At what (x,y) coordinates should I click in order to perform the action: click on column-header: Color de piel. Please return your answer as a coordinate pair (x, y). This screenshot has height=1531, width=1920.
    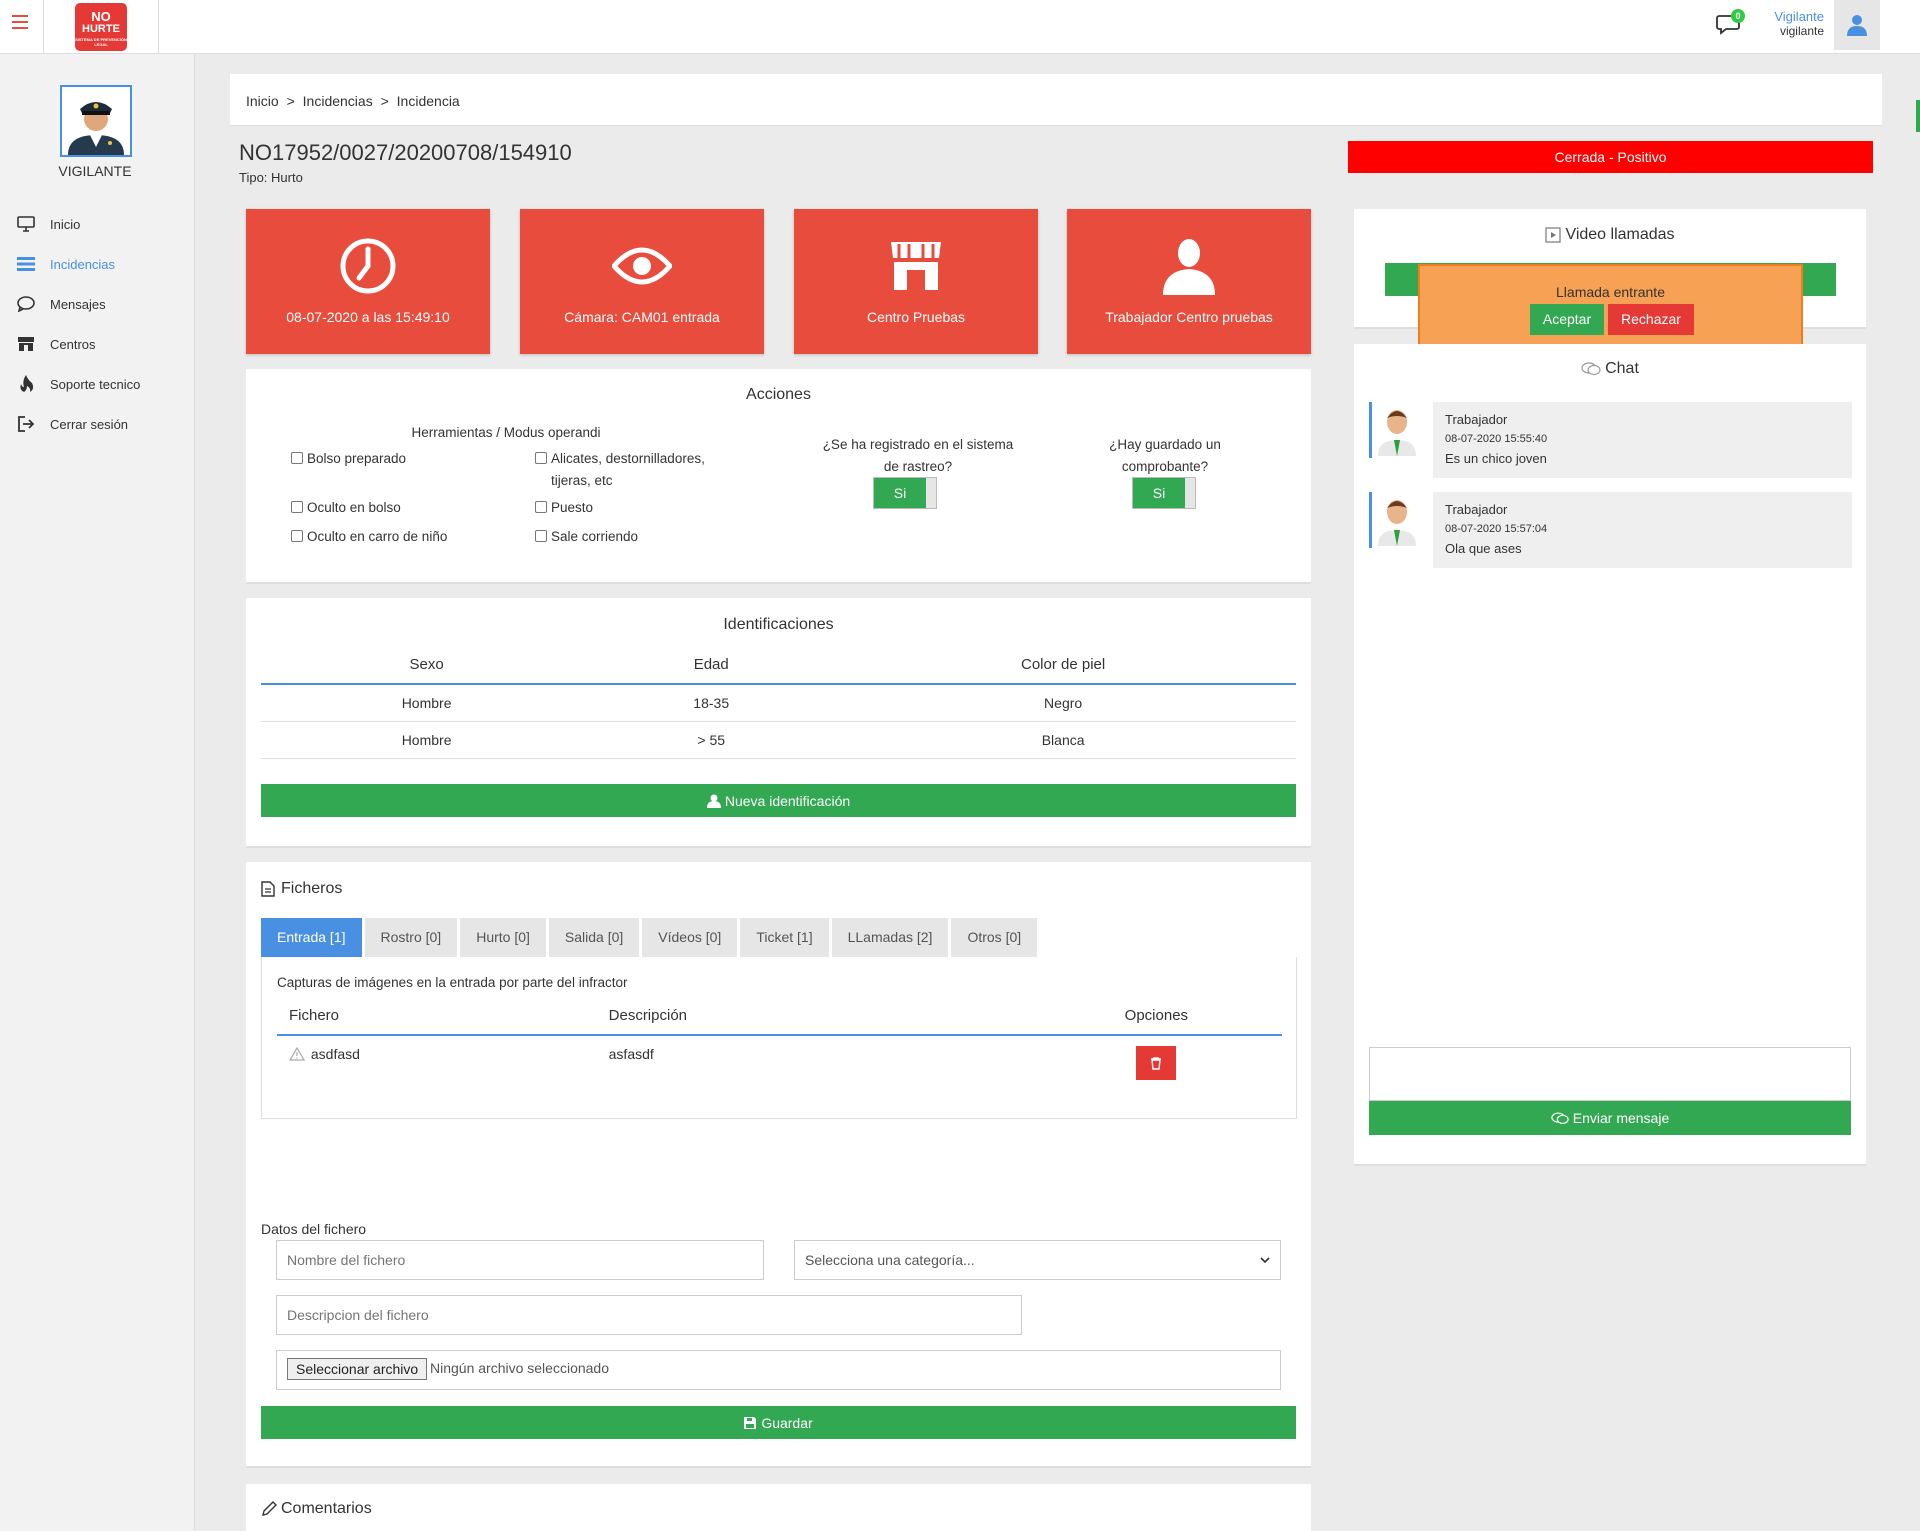
    Looking at the image, I should click on (1063, 665).